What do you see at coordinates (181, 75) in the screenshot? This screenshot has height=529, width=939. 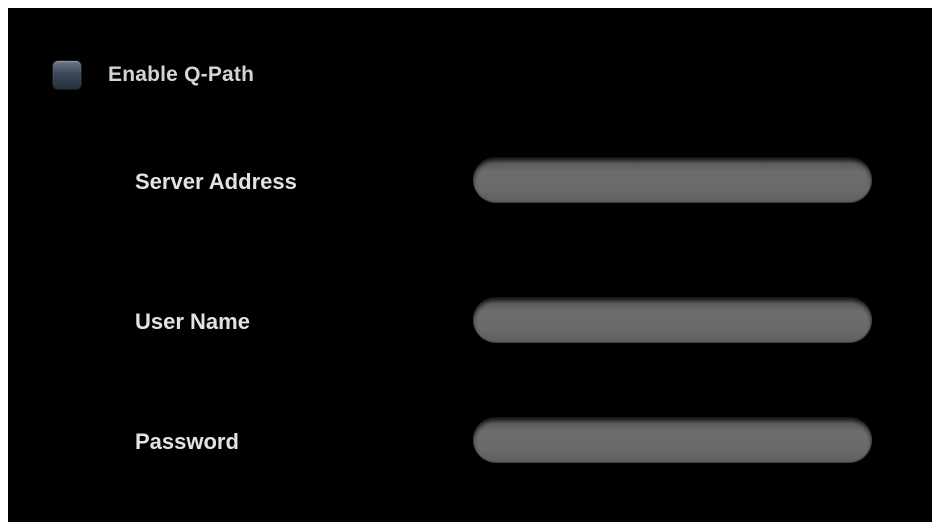 I see `enable-qpath-label: Enable Q-Path` at bounding box center [181, 75].